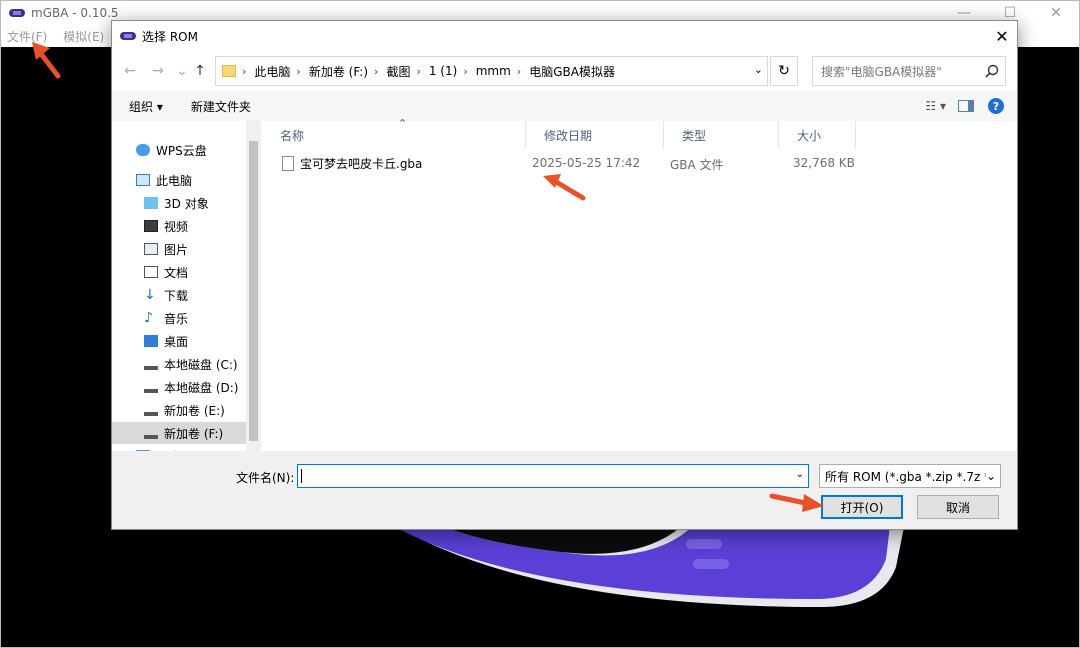  I want to click on nav-item-downloads: ↓ 下载, so click(203, 295).